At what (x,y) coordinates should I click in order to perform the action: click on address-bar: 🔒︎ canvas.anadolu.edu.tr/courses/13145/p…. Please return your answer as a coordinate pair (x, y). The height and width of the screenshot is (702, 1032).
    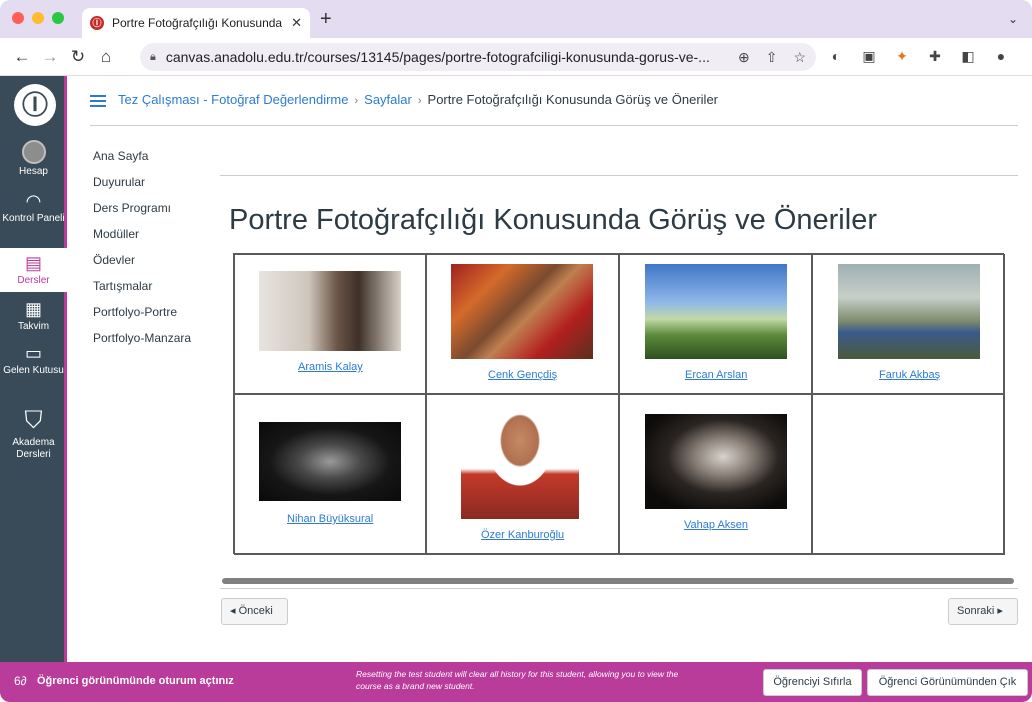
    Looking at the image, I should click on (478, 57).